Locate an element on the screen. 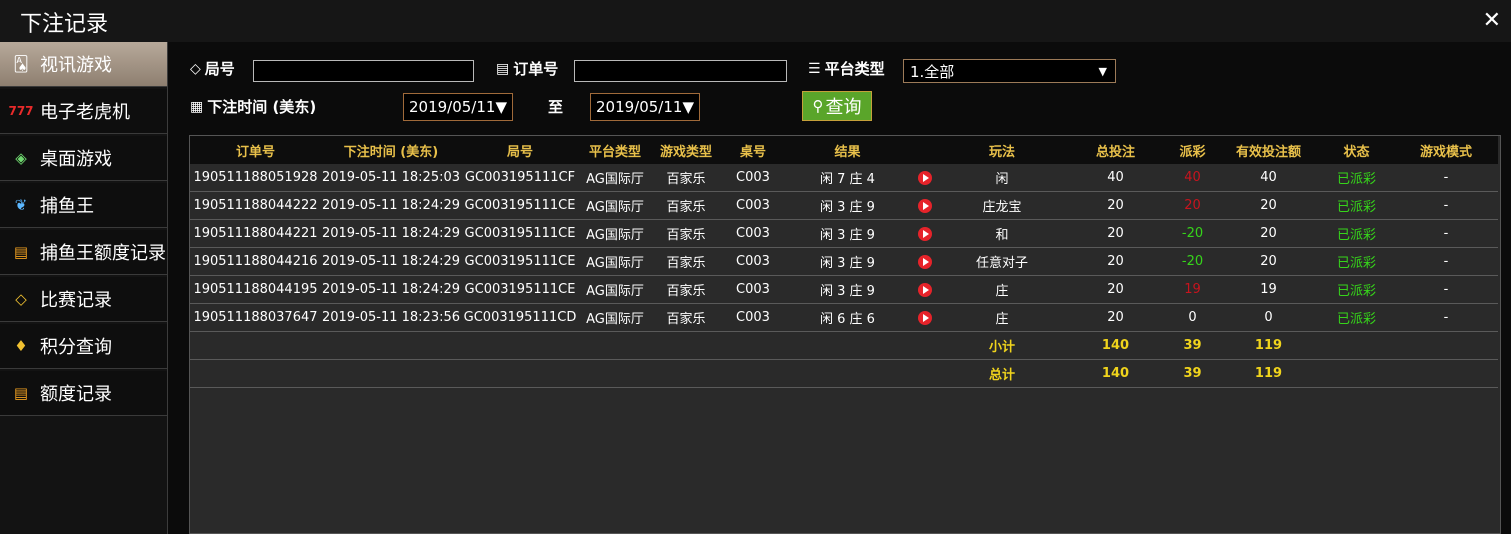 The image size is (1511, 534). sidebar-item-fishing: ❦ 捕鱼王 is located at coordinates (83, 205).